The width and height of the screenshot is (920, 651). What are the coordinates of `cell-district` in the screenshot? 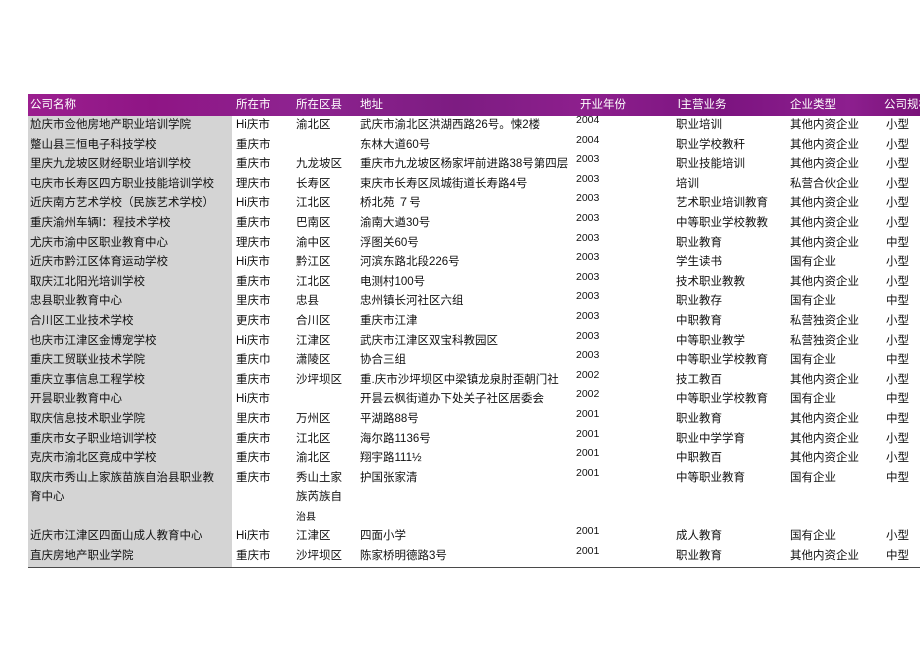 It's located at (324, 400).